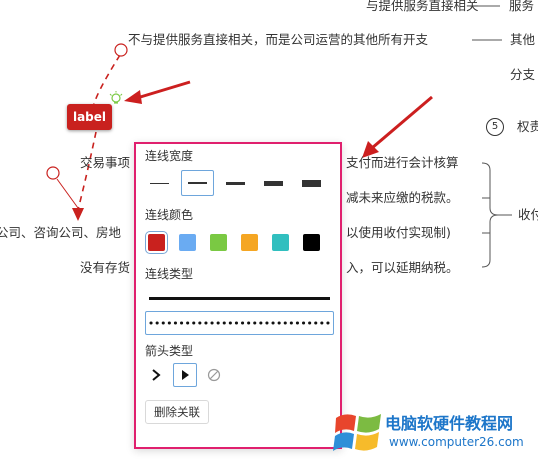 Image resolution: width=538 pixels, height=462 pixels. Describe the element at coordinates (402, 268) in the screenshot. I see `node-text: 入，可以延期纳税。` at that location.